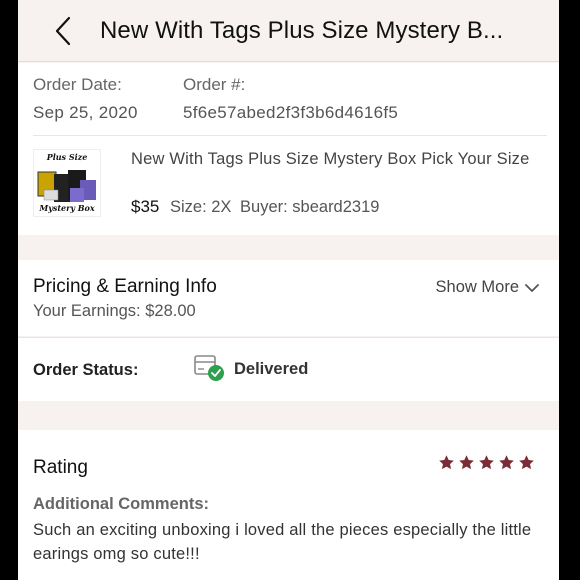 The width and height of the screenshot is (580, 580). Describe the element at coordinates (200, 207) in the screenshot. I see `item-size: Size: 2X` at that location.